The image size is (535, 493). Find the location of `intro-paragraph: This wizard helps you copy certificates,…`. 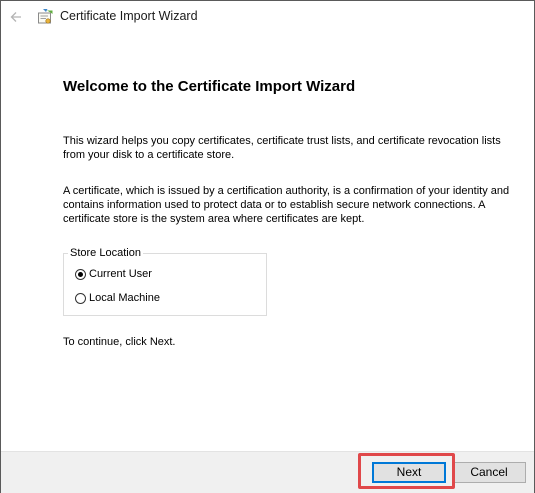

intro-paragraph: This wizard helps you copy certificates,… is located at coordinates (282, 148).